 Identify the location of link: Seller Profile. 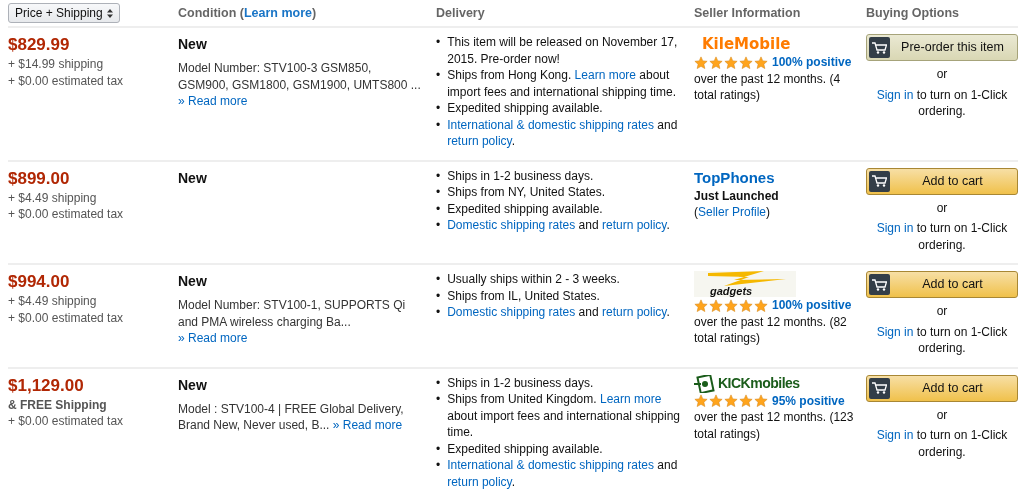
(732, 212).